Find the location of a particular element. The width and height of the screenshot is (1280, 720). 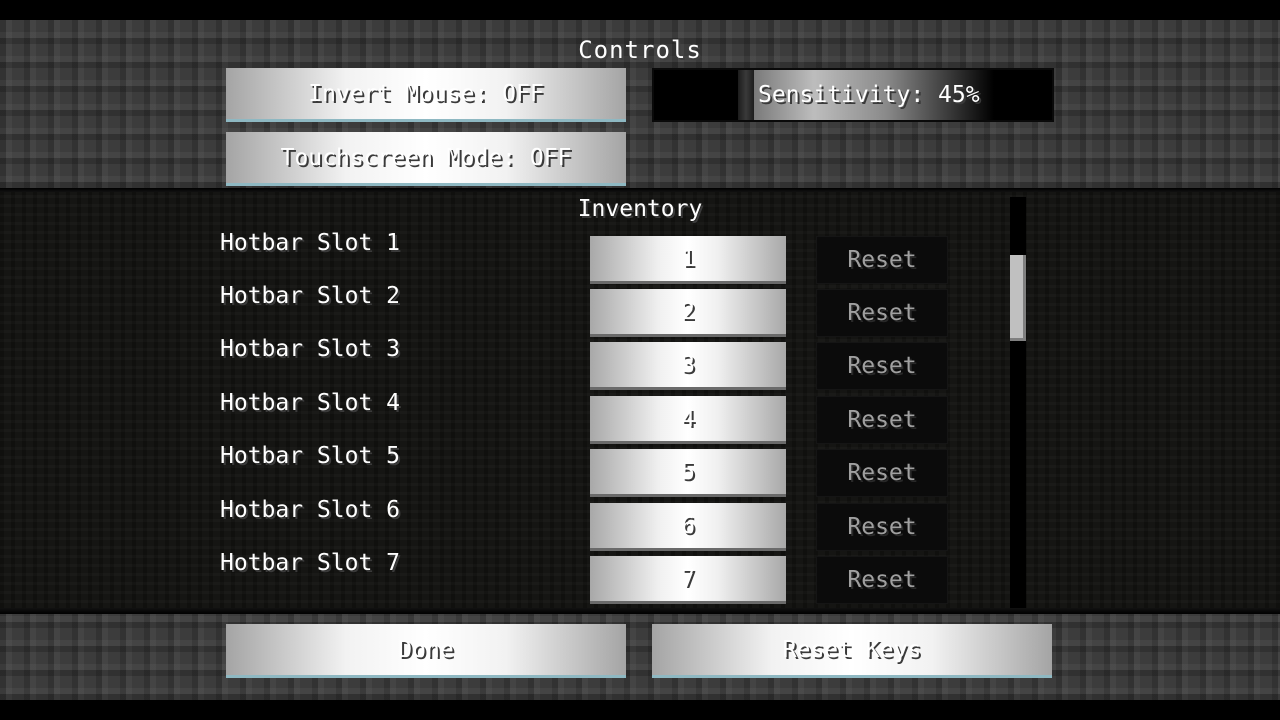

slider-thumb is located at coordinates (746, 95).